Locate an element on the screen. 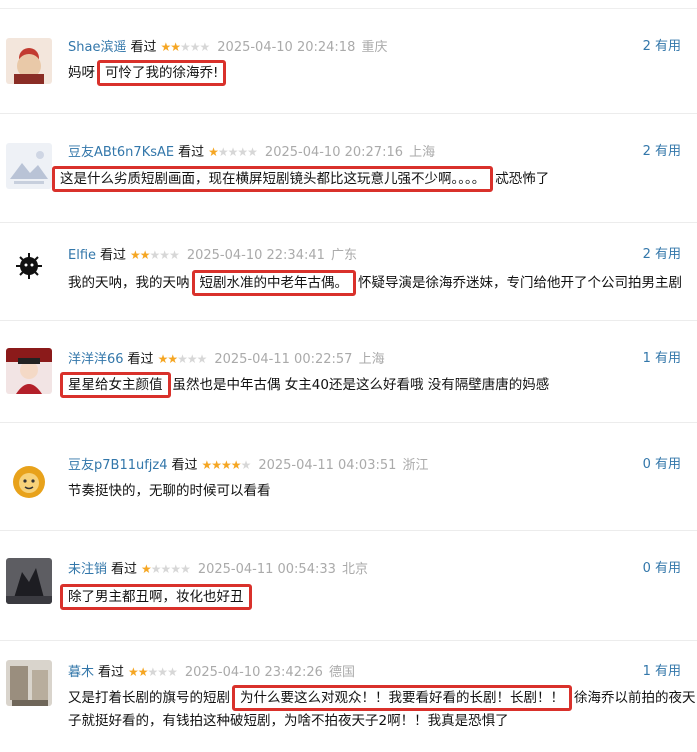 This screenshot has width=697, height=752. comment-meta: Shae滨遥 看过 ★★★★★ 2025-04-10 20:24:18 重庆 is located at coordinates (228, 47).